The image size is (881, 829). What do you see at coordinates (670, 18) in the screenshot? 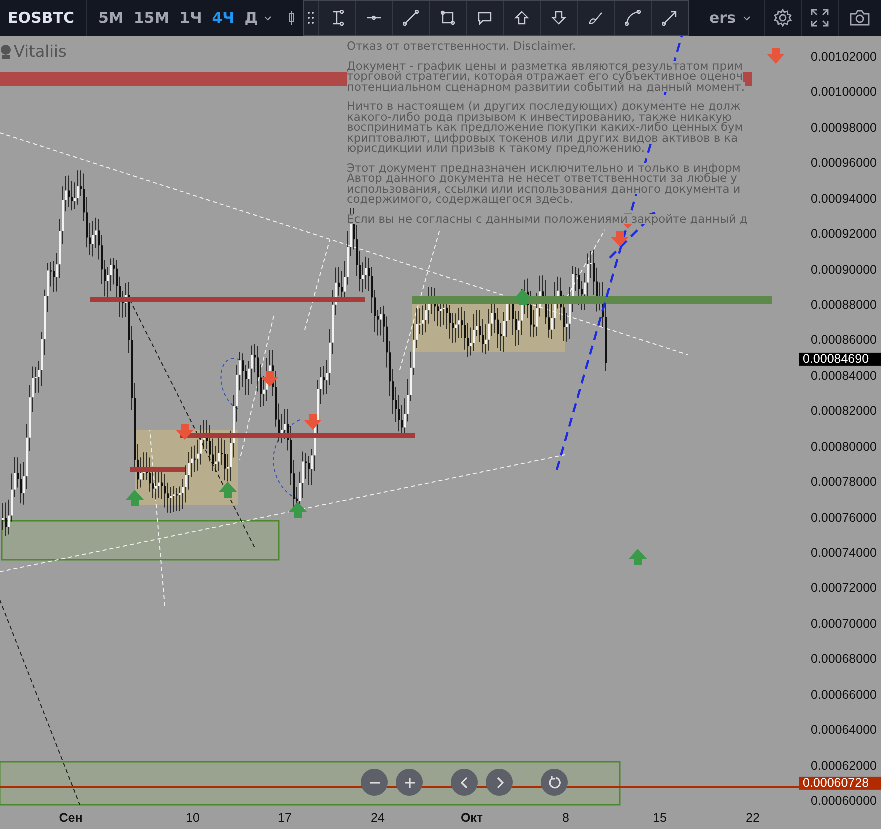
I see `arrow-line-icon` at bounding box center [670, 18].